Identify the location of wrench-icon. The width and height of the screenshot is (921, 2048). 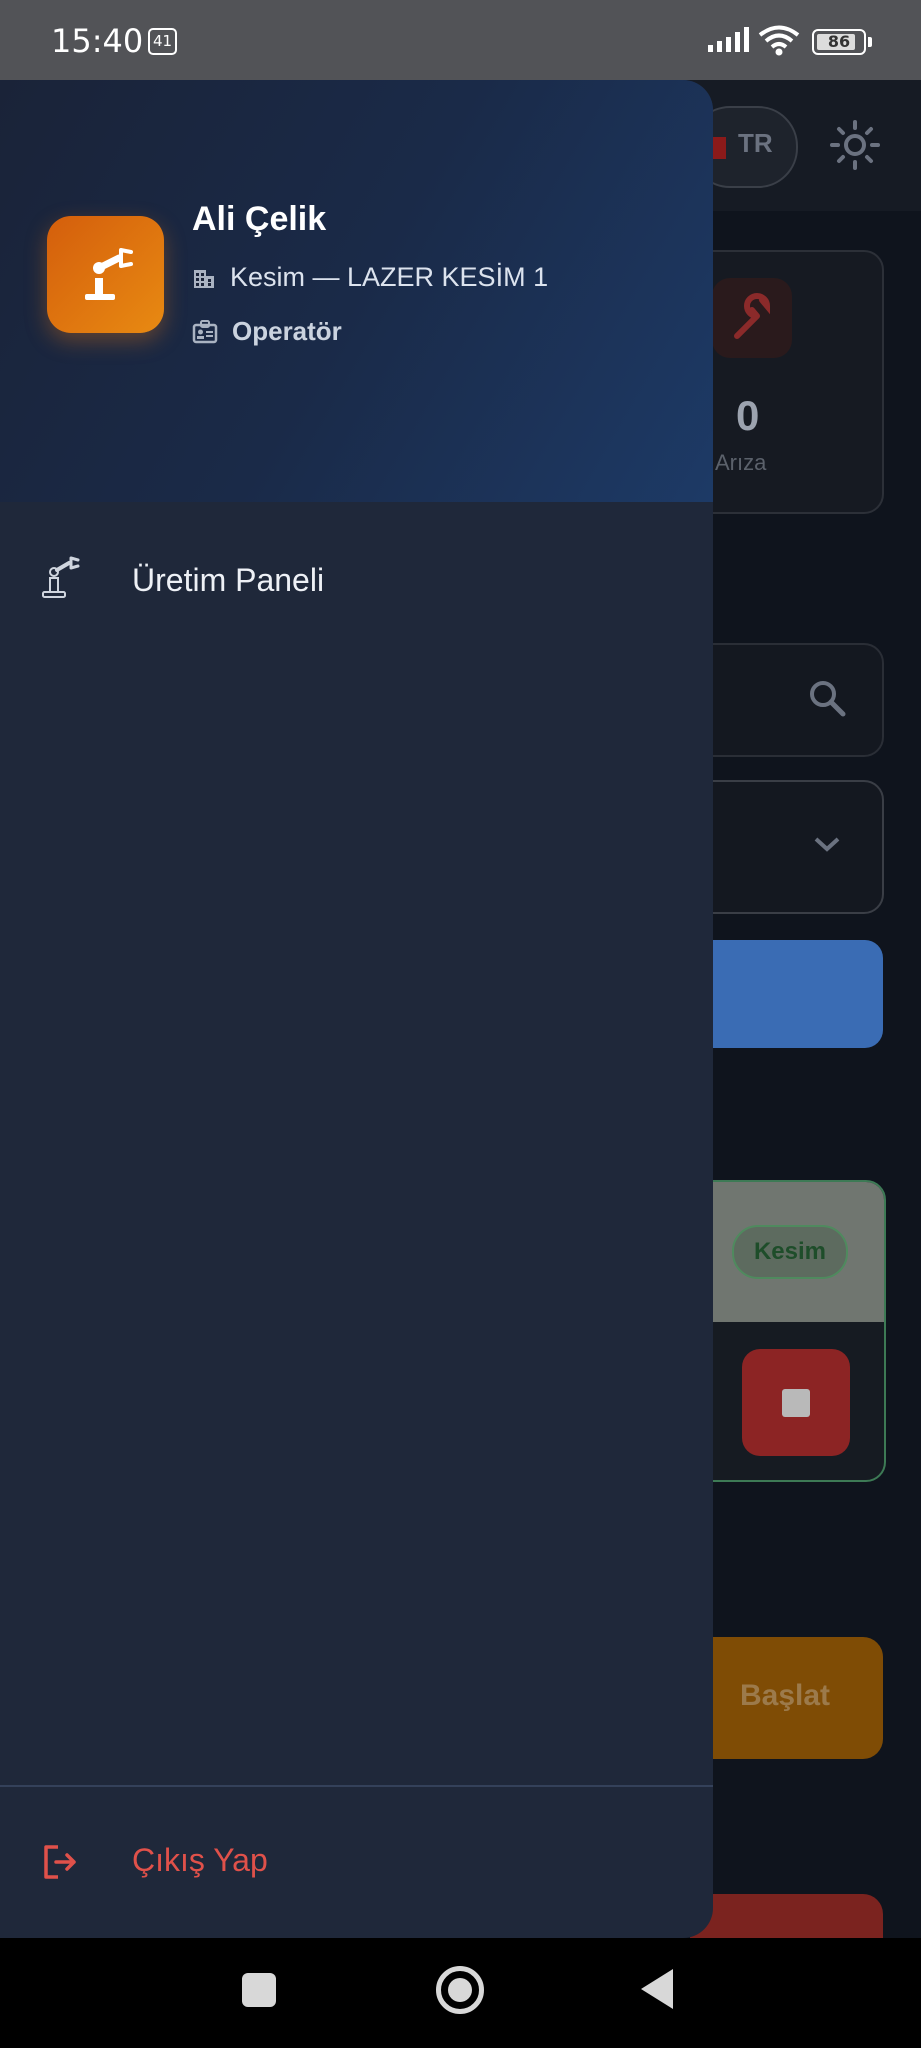
(752, 318).